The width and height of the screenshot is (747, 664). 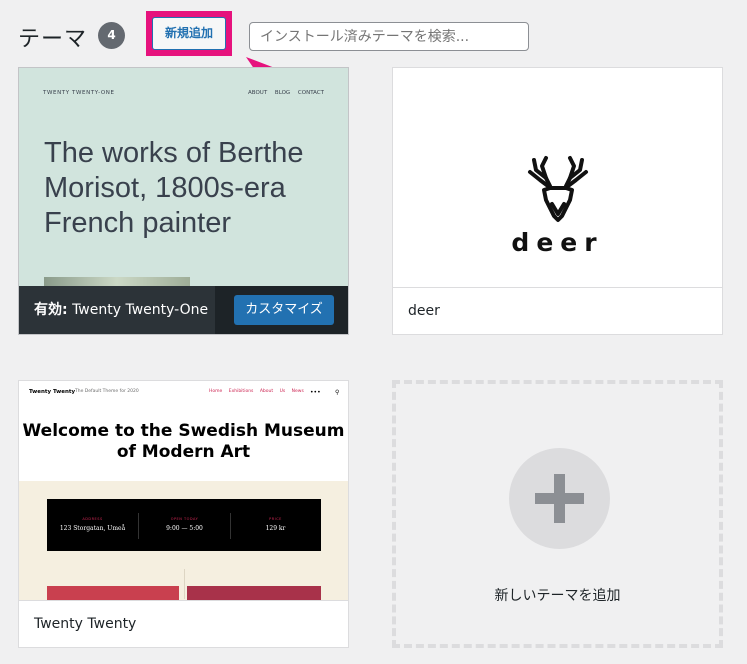 I want to click on search-icon: ⚲, so click(x=337, y=392).